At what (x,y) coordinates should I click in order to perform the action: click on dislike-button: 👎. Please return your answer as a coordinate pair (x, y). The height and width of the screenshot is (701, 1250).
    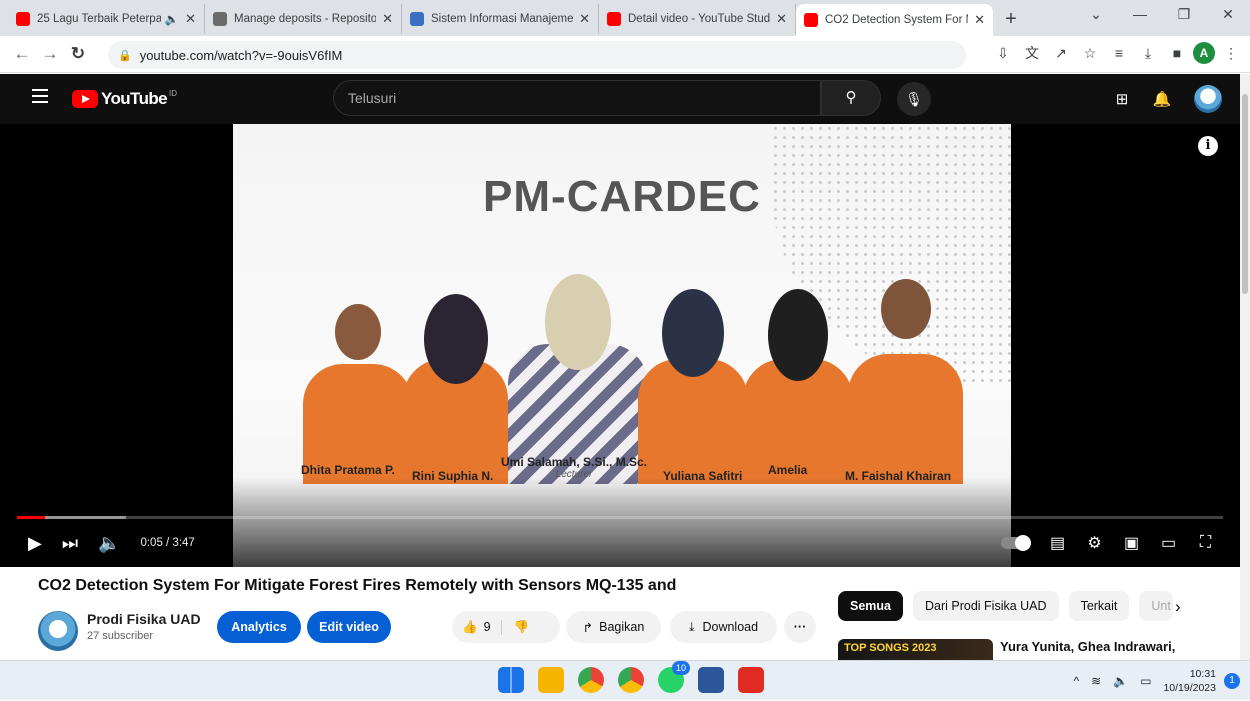
    Looking at the image, I should click on (516, 627).